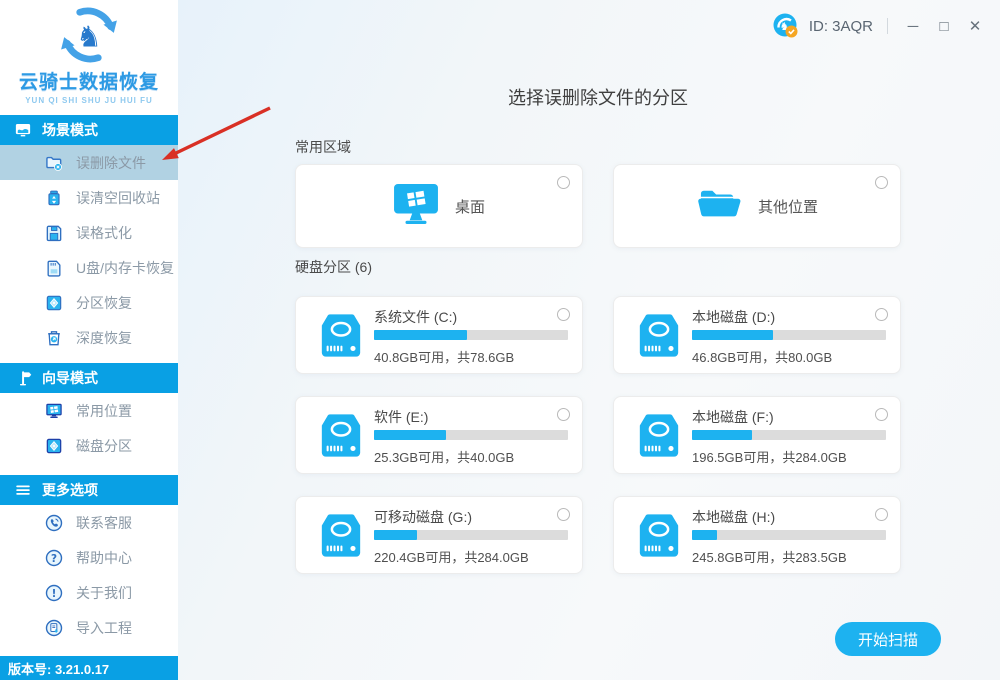 The width and height of the screenshot is (1000, 680). I want to click on partition-card-h: 本地磁盘 (H:) 245.8GB可用，共283.5GB, so click(757, 535).